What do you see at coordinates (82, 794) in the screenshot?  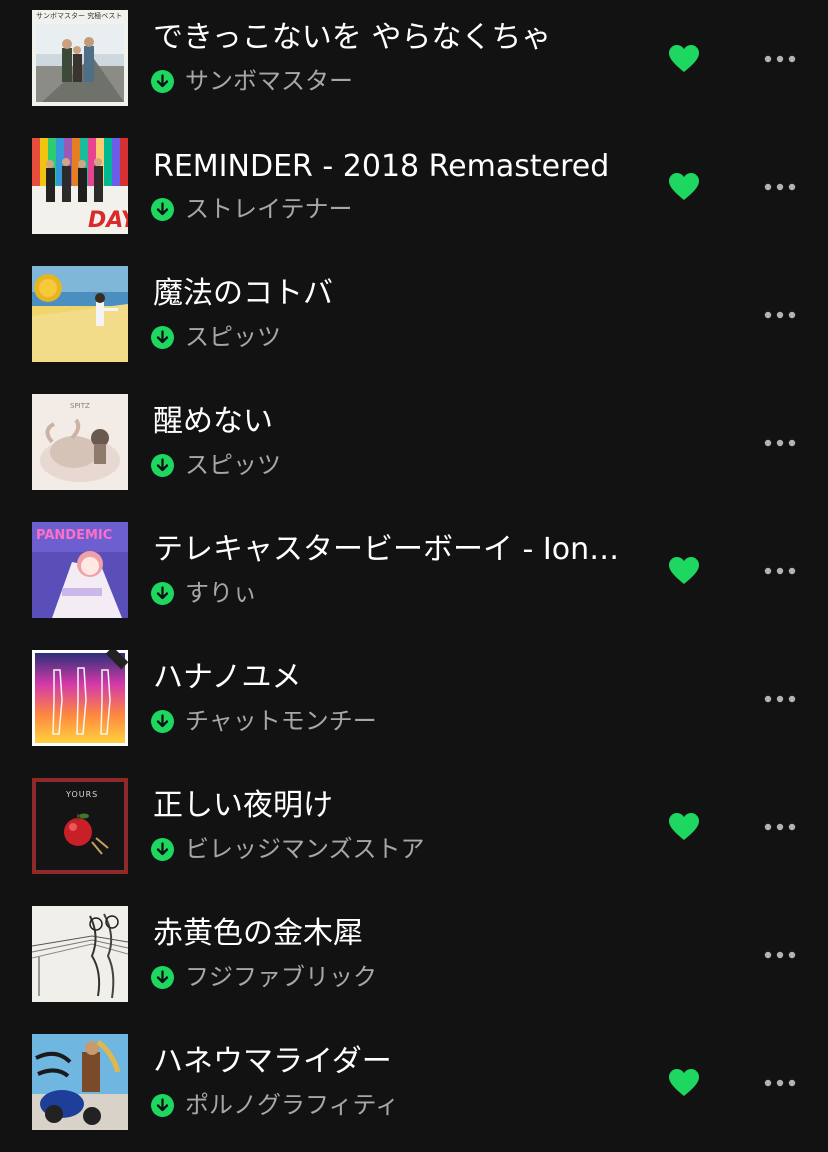 I see `album-cover-text: YOURS` at bounding box center [82, 794].